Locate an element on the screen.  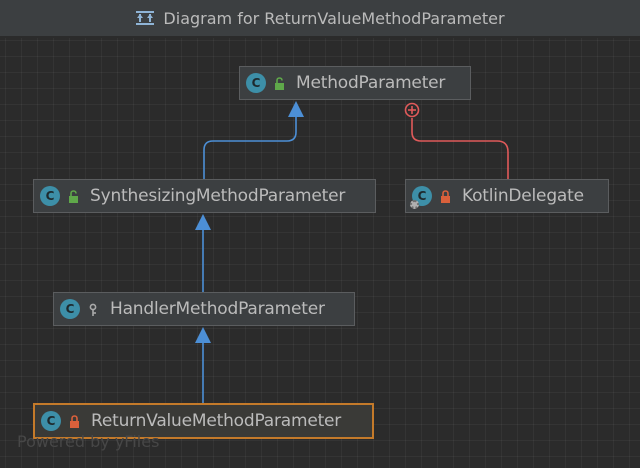
node-label: MethodParameter is located at coordinates (371, 83).